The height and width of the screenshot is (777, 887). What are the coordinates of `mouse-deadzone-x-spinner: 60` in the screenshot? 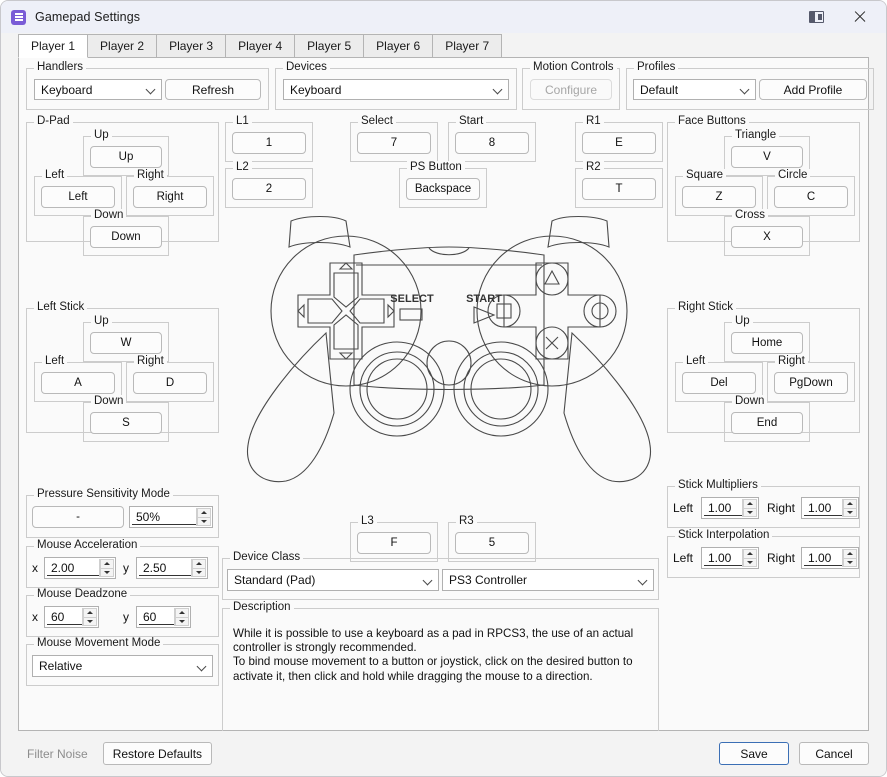 It's located at (71, 617).